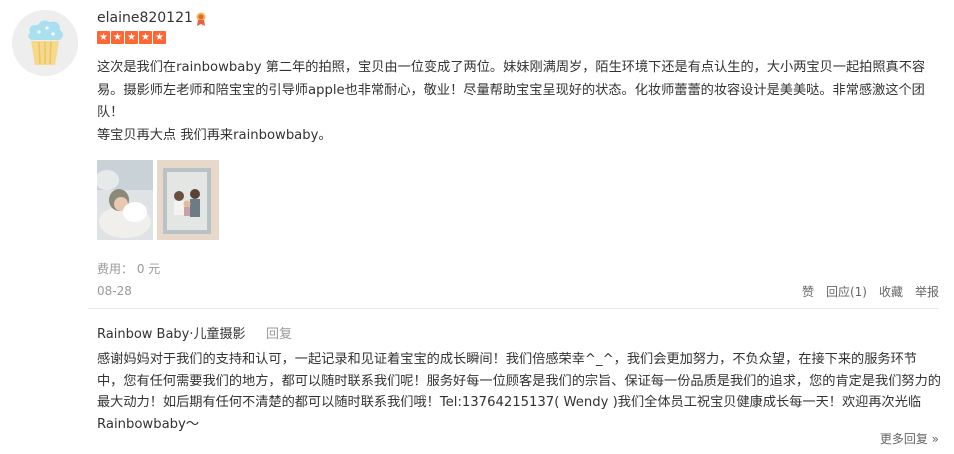 The width and height of the screenshot is (954, 454). I want to click on cost-label: 费用： 0 元, so click(129, 269).